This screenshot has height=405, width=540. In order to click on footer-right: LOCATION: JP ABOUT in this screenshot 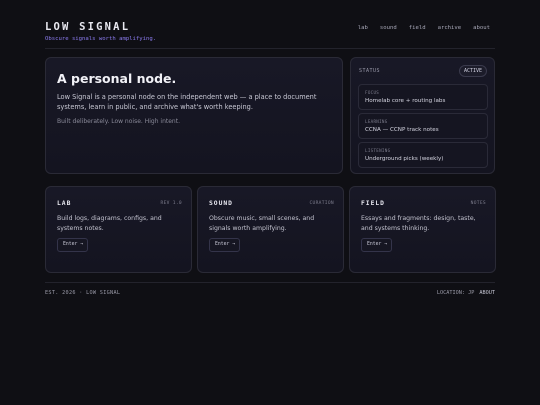, I will do `click(466, 293)`.